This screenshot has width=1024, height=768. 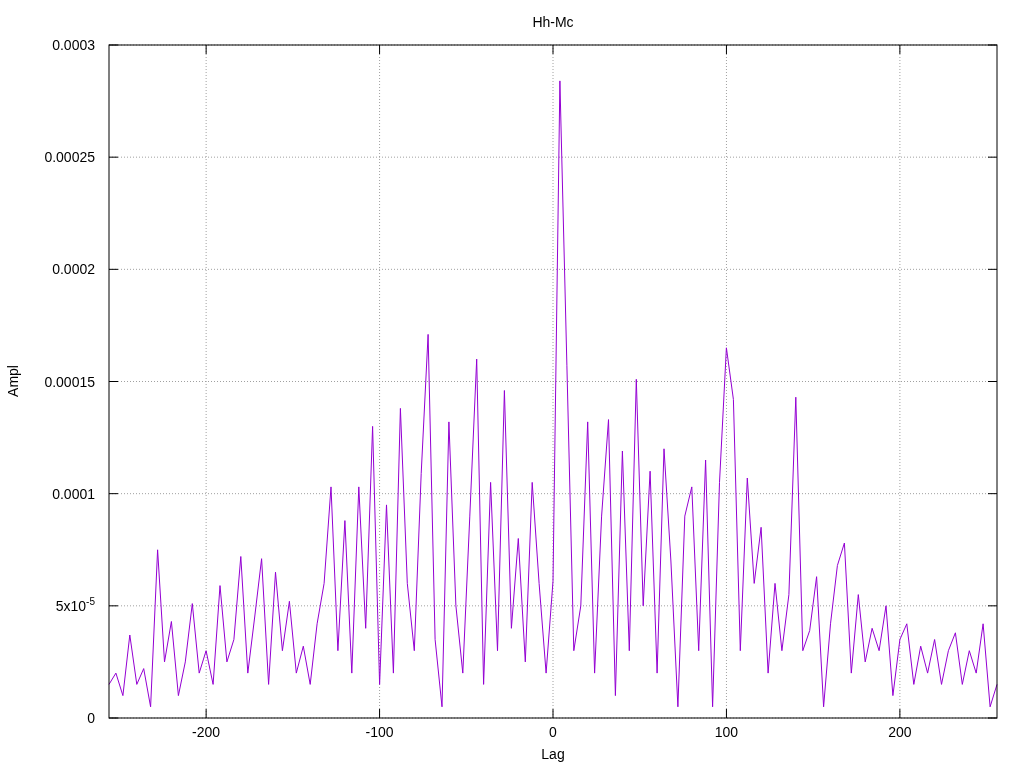 I want to click on x-axis-label: Lag, so click(x=553, y=754).